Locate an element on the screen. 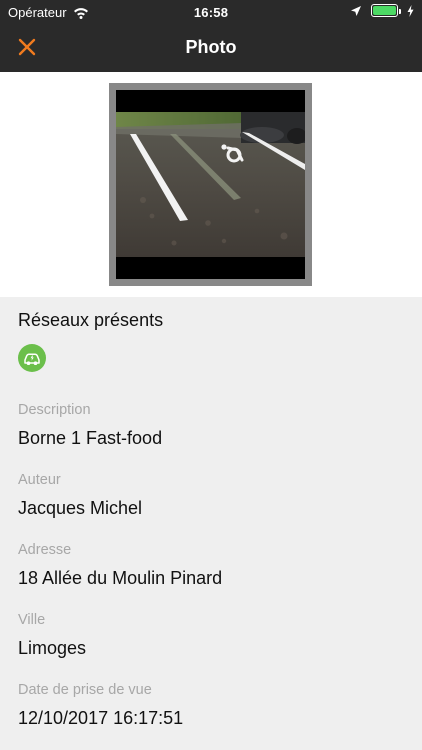  photo-thumbnail is located at coordinates (210, 184).